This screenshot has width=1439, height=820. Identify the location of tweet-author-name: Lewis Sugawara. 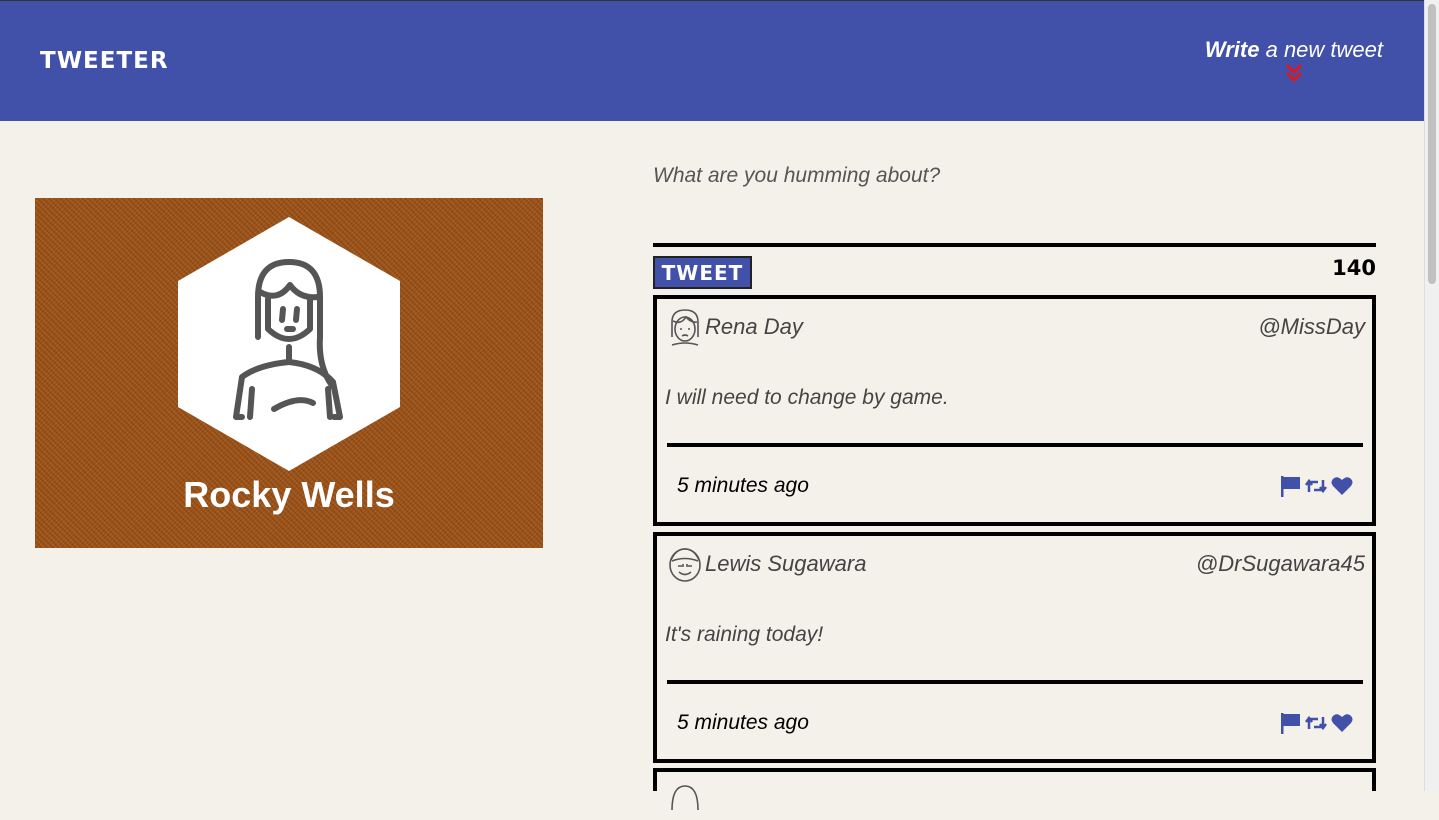
(786, 563).